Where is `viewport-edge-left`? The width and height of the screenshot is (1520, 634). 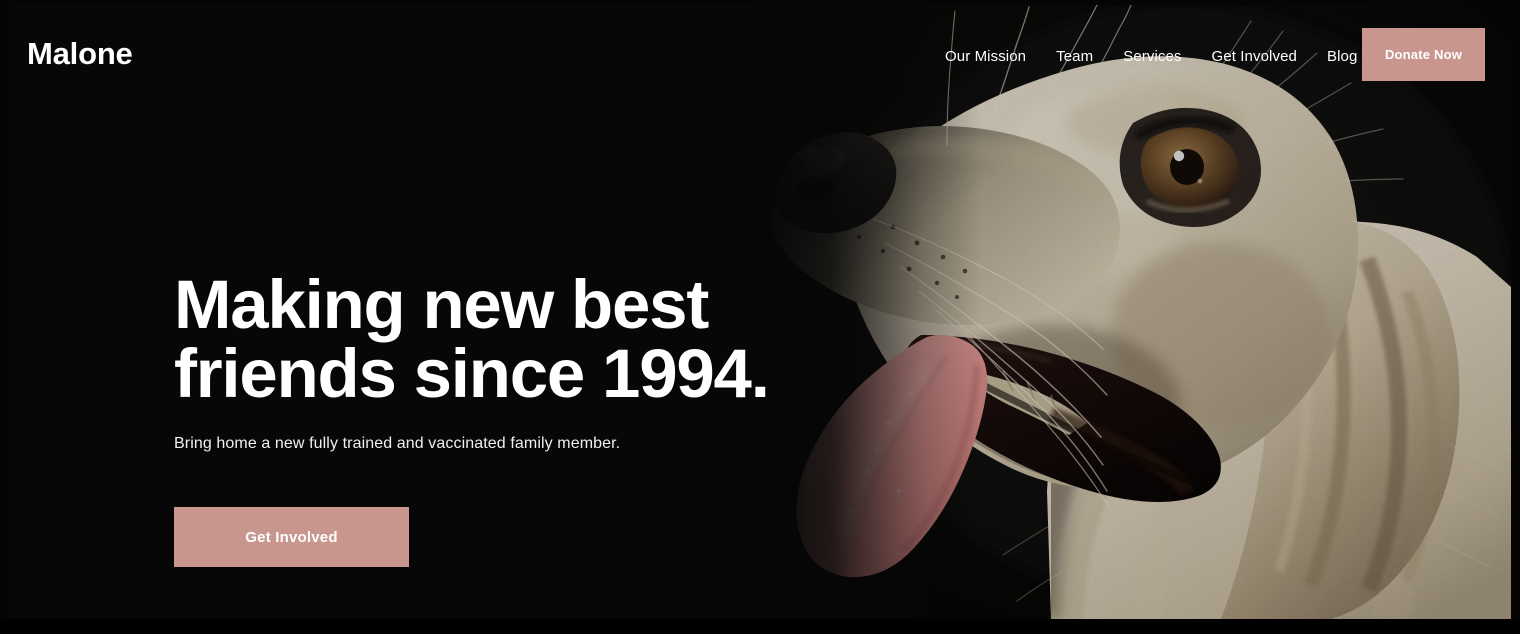 viewport-edge-left is located at coordinates (5, 317).